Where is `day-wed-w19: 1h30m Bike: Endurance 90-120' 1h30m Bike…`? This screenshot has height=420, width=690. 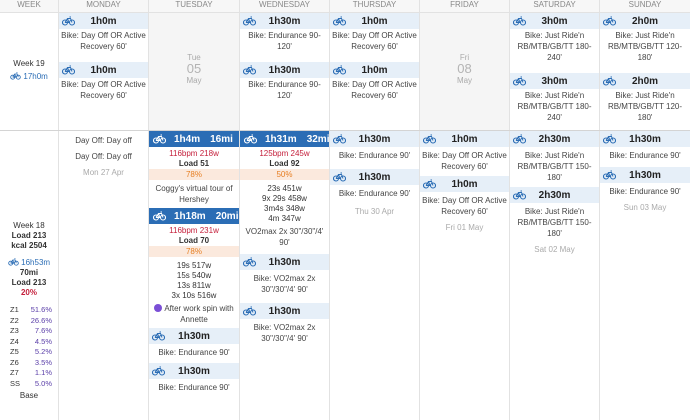
day-wed-w19: 1h30m Bike: Endurance 90-120' 1h30m Bike… is located at coordinates (285, 71).